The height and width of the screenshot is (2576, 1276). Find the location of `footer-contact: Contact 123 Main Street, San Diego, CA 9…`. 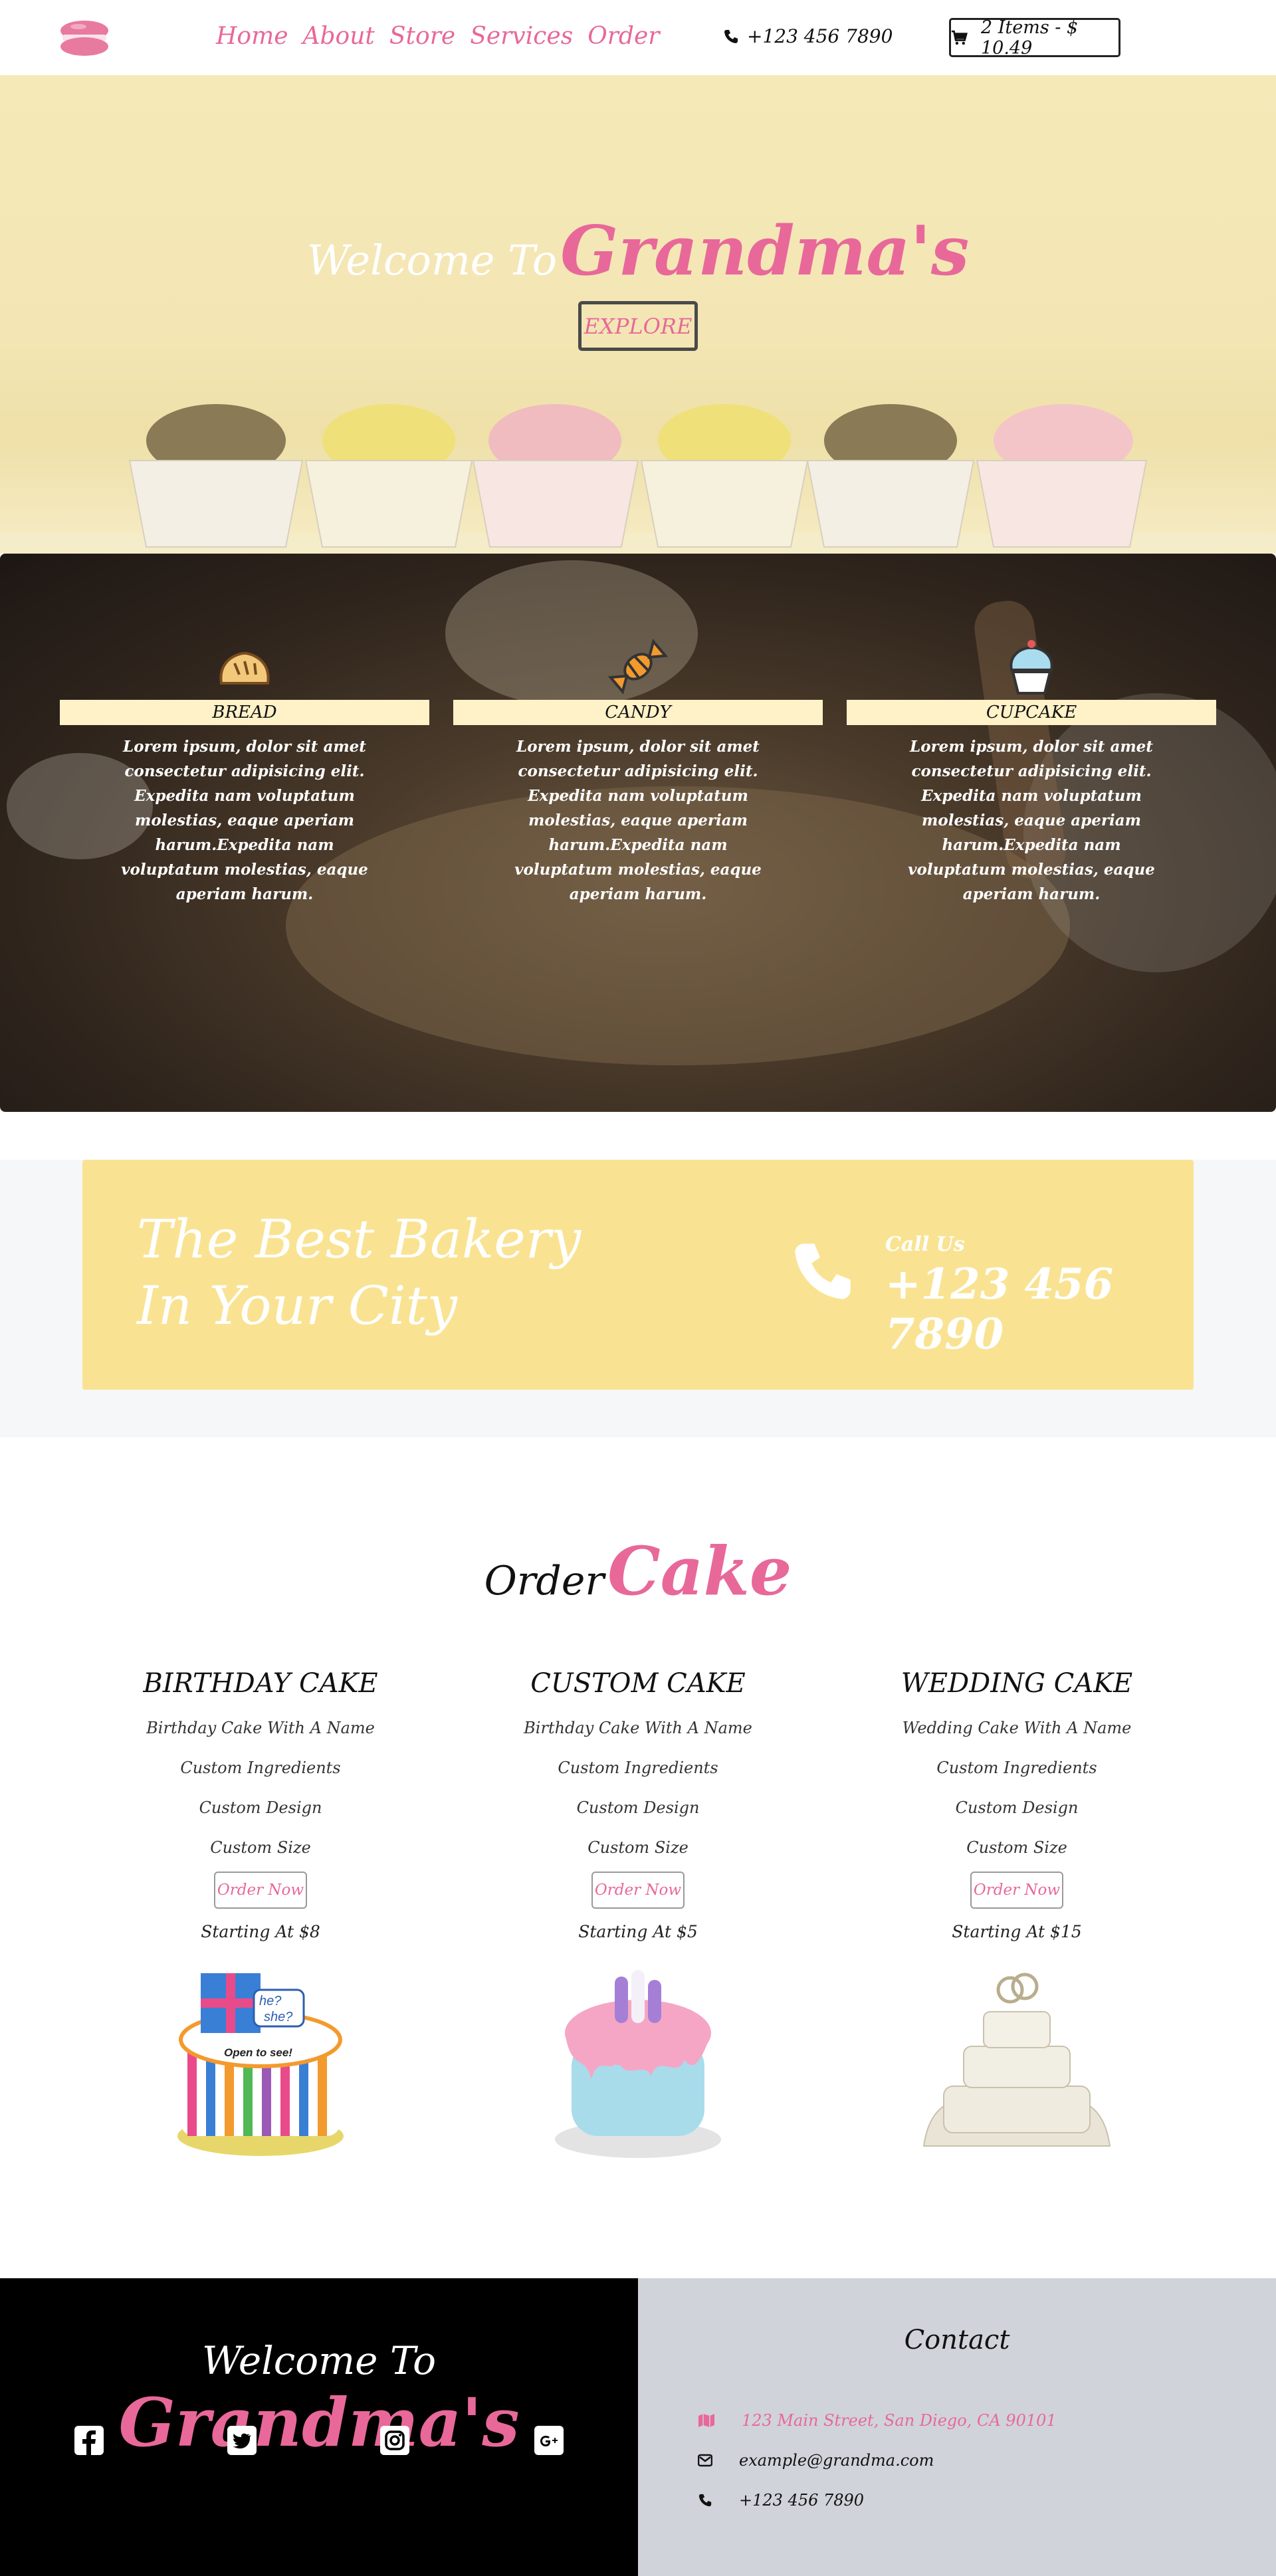

footer-contact: Contact 123 Main Street, San Diego, CA 9… is located at coordinates (957, 2427).